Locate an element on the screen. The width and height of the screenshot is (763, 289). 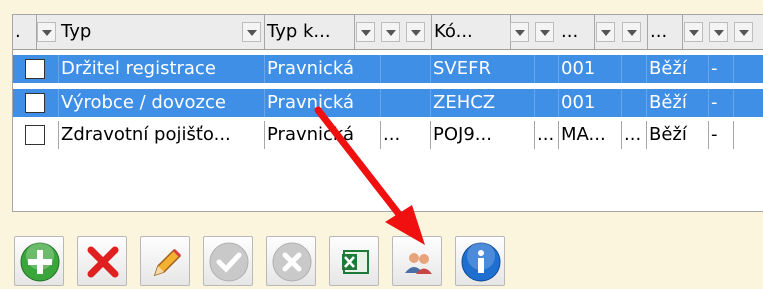
delete-button is located at coordinates (102, 261).